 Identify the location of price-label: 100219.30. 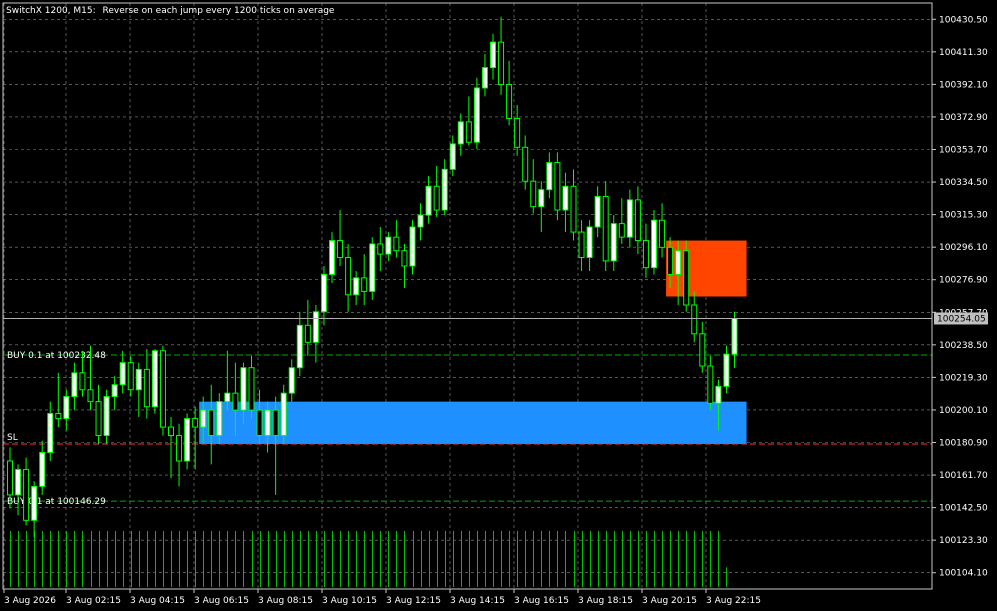
(963, 378).